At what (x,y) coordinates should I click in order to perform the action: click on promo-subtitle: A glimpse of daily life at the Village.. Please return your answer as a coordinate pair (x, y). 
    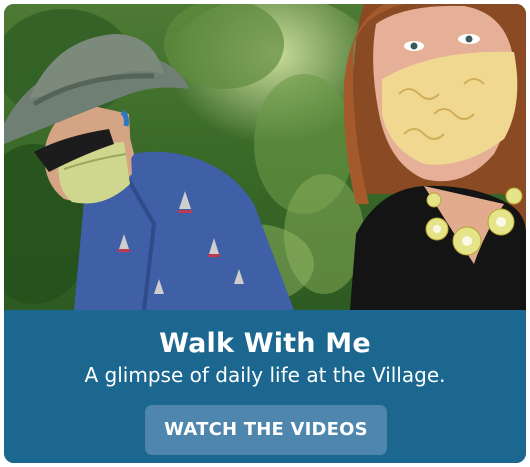
    Looking at the image, I should click on (265, 375).